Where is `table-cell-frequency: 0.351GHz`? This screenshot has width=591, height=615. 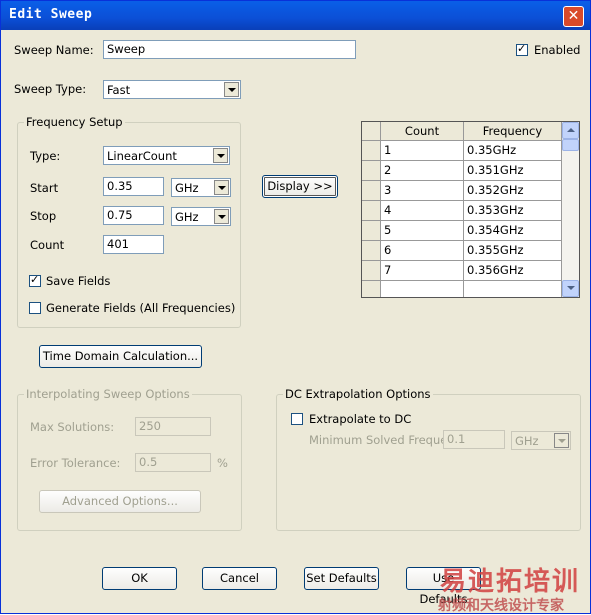 table-cell-frequency: 0.351GHz is located at coordinates (513, 171).